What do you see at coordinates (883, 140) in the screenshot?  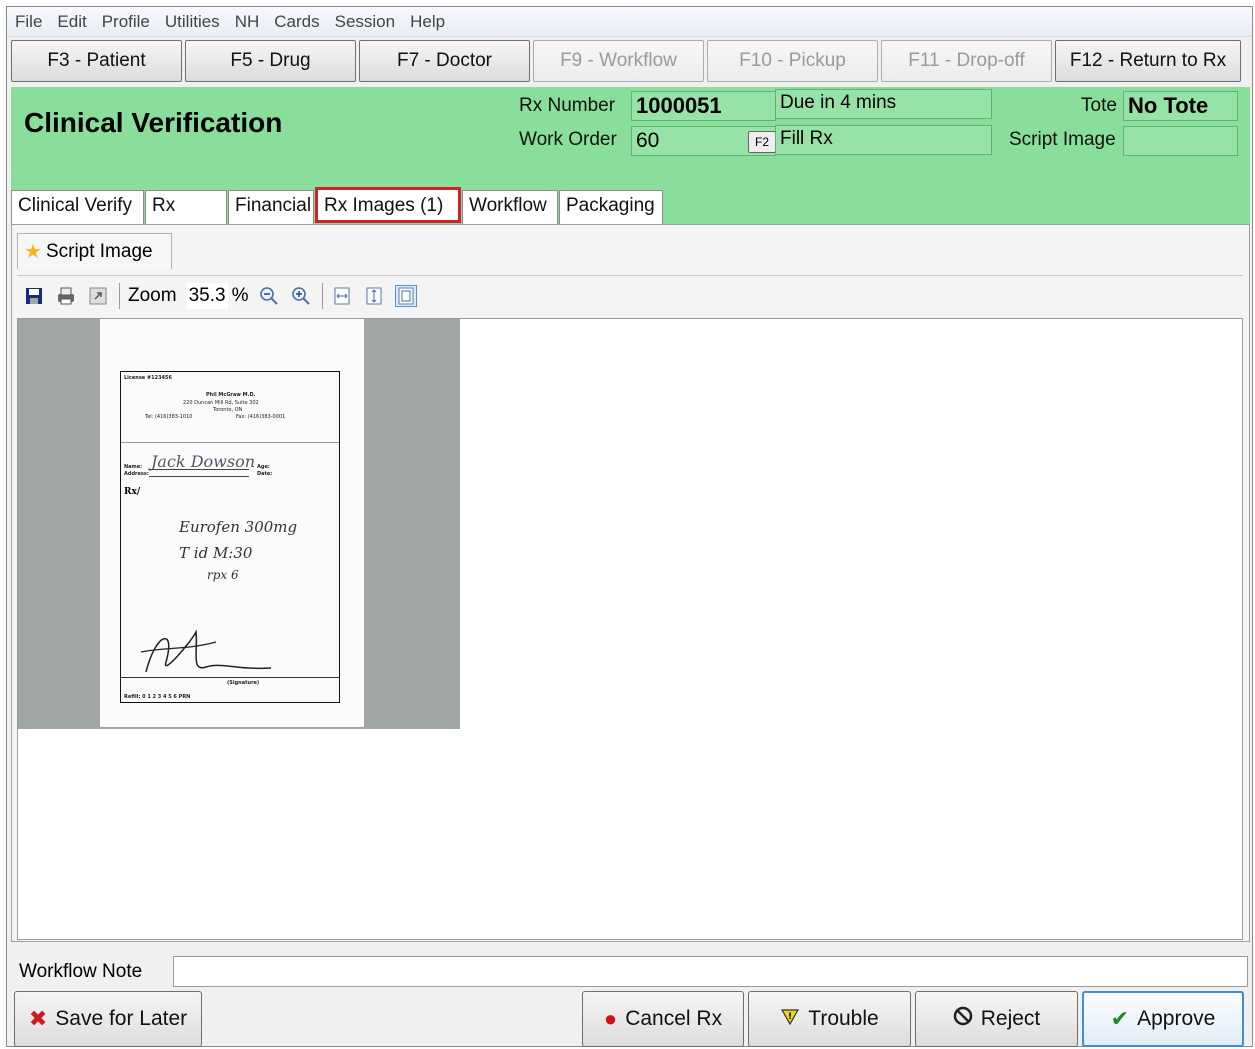 I see `fill-rx-field: Fill Rx` at bounding box center [883, 140].